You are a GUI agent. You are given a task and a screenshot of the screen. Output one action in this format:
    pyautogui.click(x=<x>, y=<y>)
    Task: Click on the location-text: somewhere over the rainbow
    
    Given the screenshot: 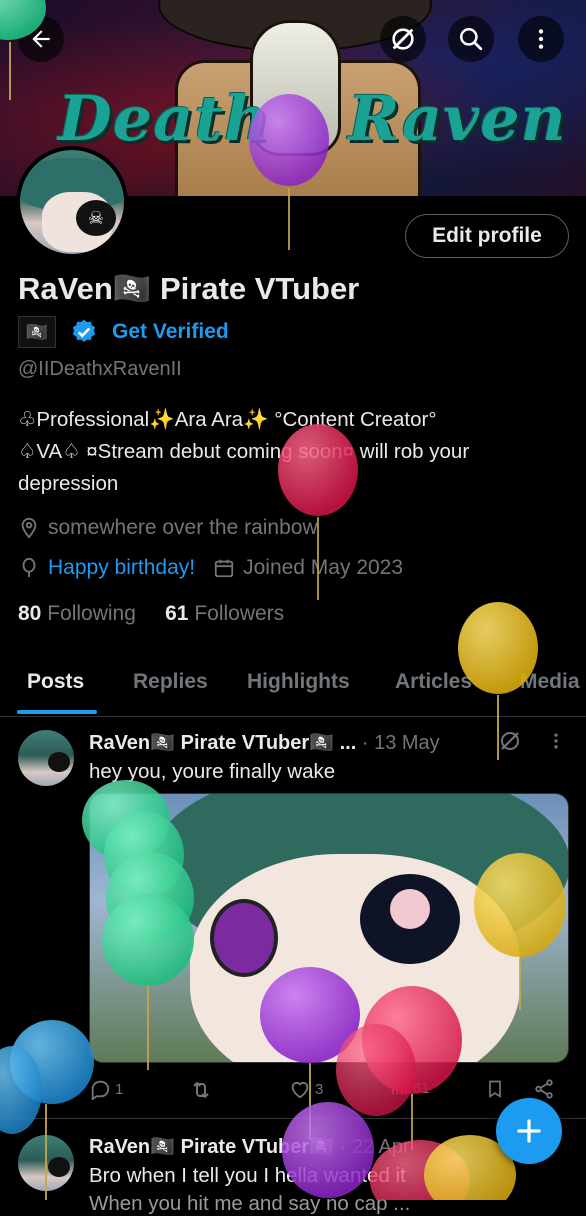 What is the action you would take?
    pyautogui.click(x=183, y=527)
    